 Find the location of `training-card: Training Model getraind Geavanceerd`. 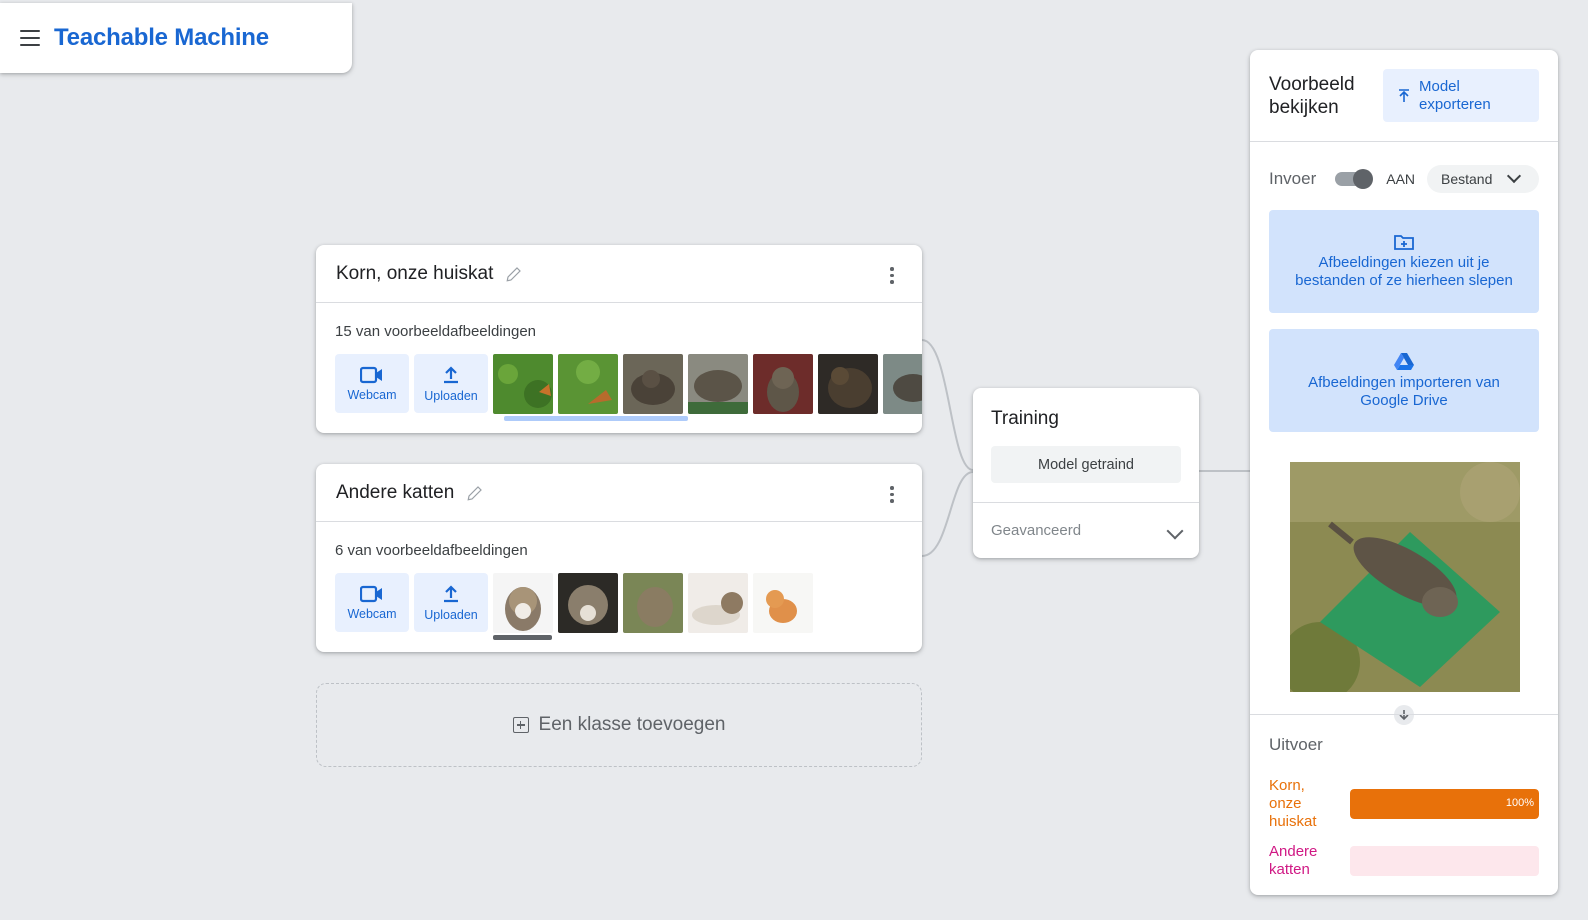

training-card: Training Model getraind Geavanceerd is located at coordinates (1086, 473).